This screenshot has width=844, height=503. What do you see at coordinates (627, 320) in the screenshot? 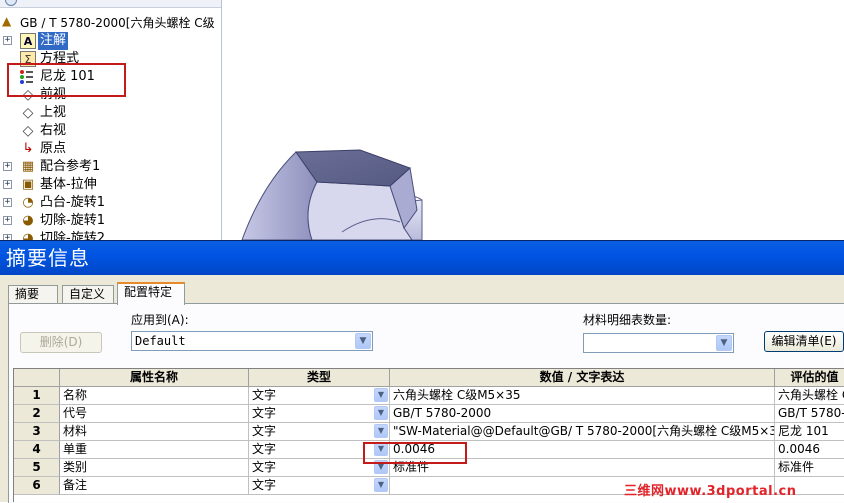
I see `bom-quantity-label: 材料明细表数量:` at bounding box center [627, 320].